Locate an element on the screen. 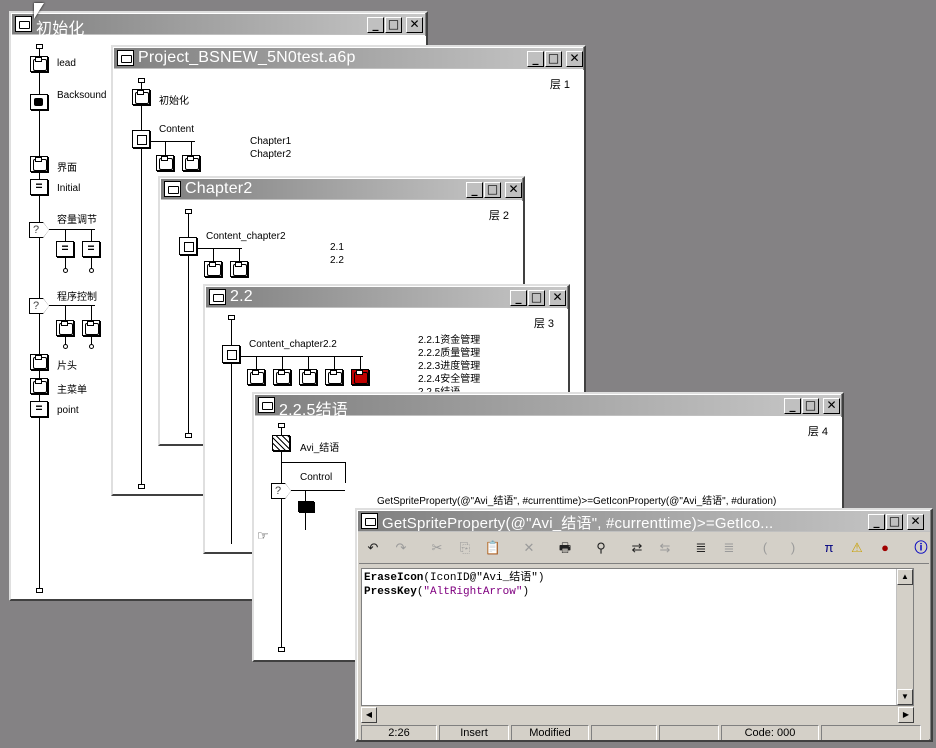 This screenshot has width=936, height=748. init-titlebar: 初始化 _ □ ✕ is located at coordinates (218, 26).